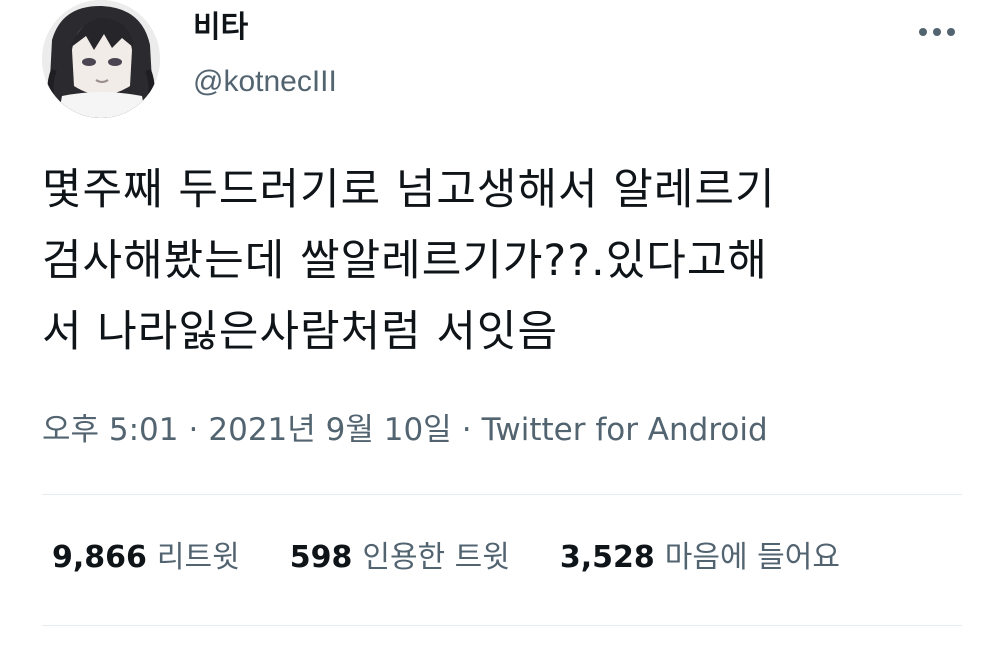  I want to click on user-handle: @kotnecIII, so click(265, 82).